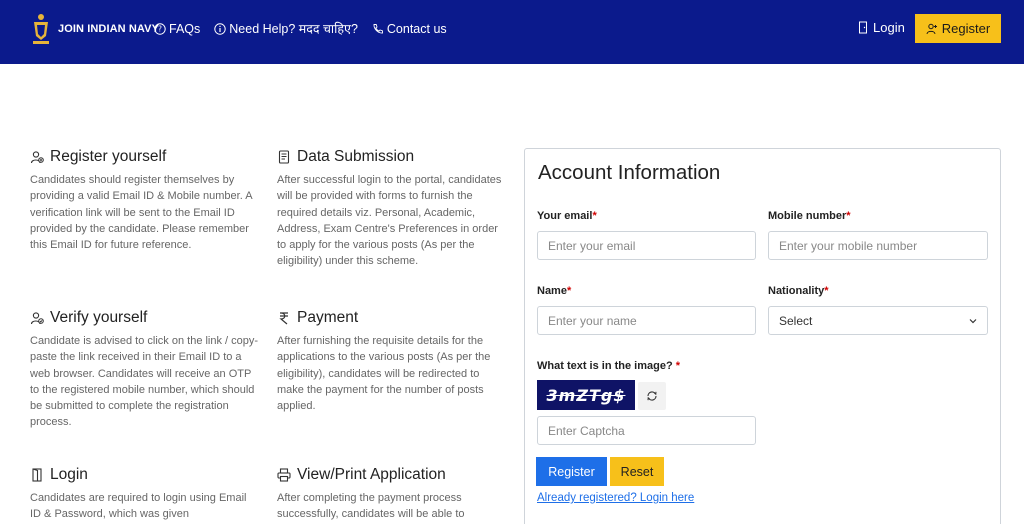 The width and height of the screenshot is (1024, 524). I want to click on name-input: Enter your name, so click(646, 320).